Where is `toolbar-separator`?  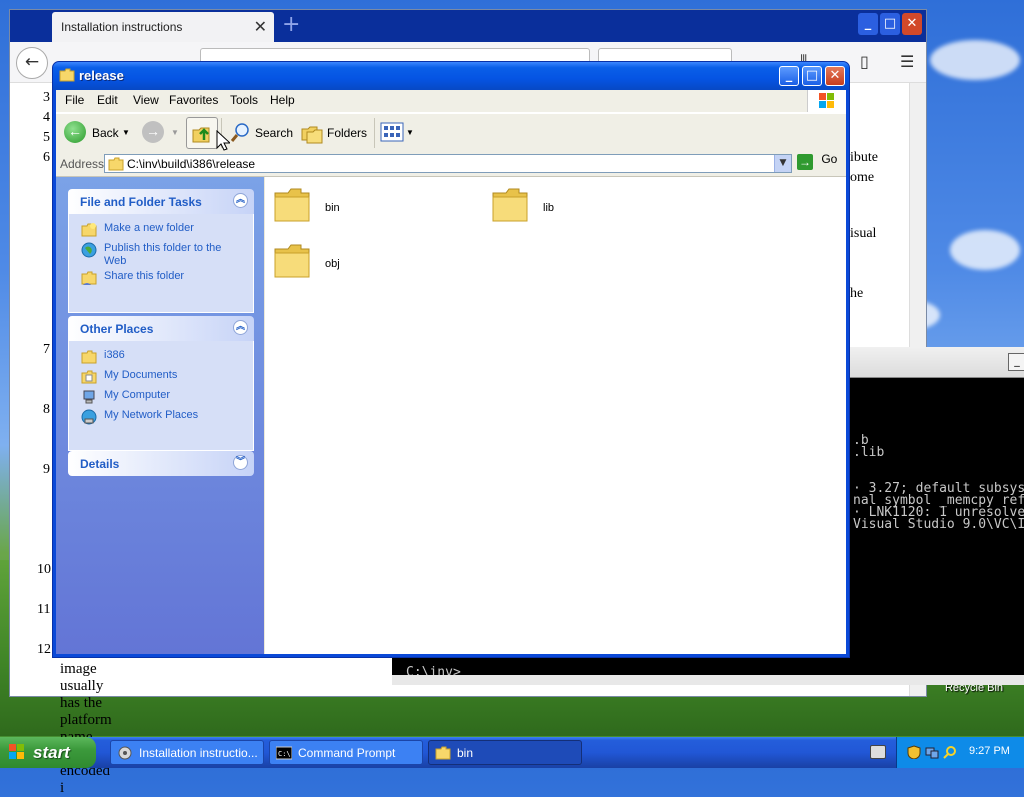 toolbar-separator is located at coordinates (374, 133).